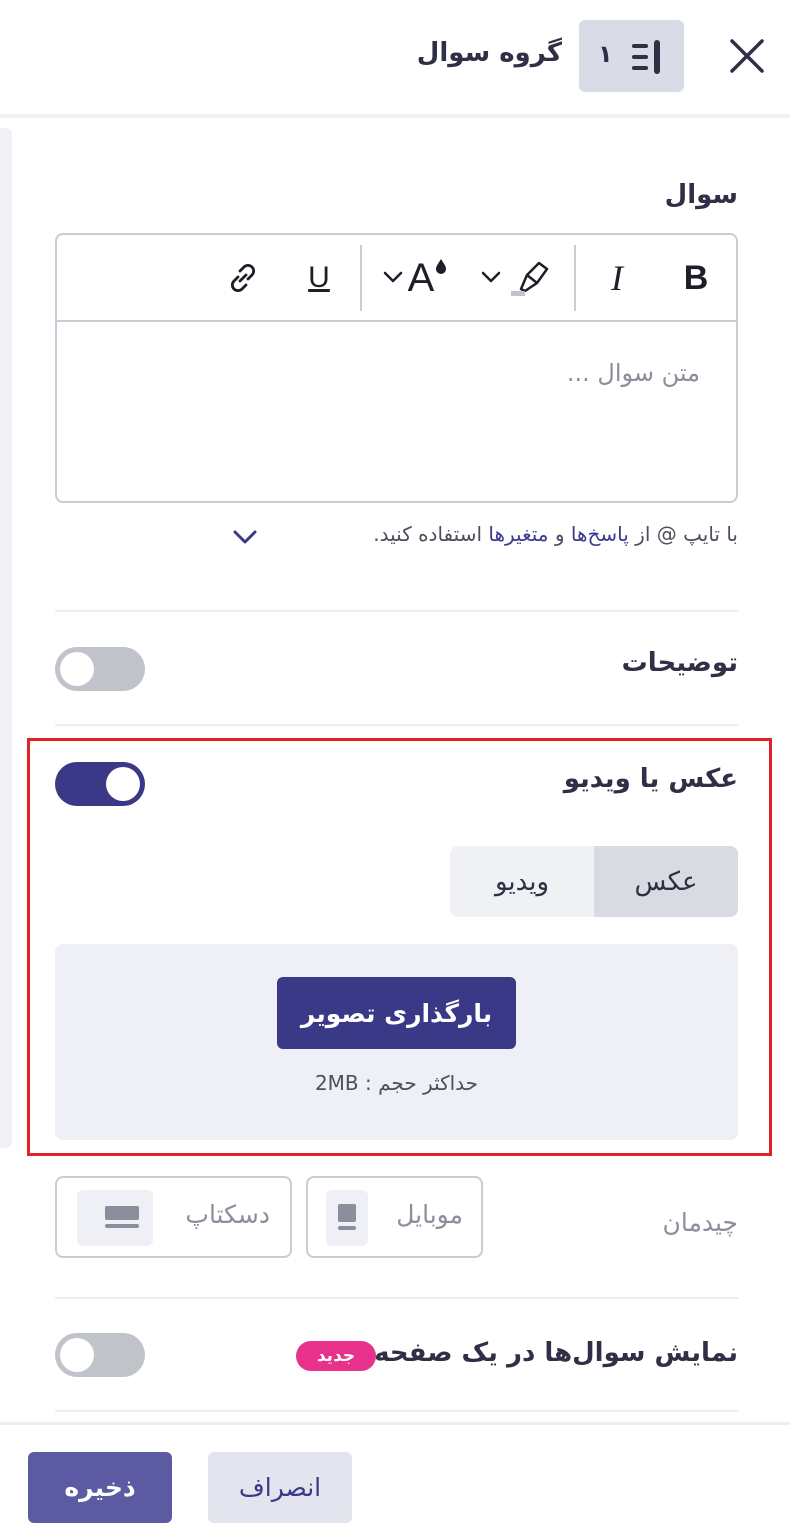 The width and height of the screenshot is (790, 1535). I want to click on layout-desktop-label: دسکتاپ, so click(227, 1214).